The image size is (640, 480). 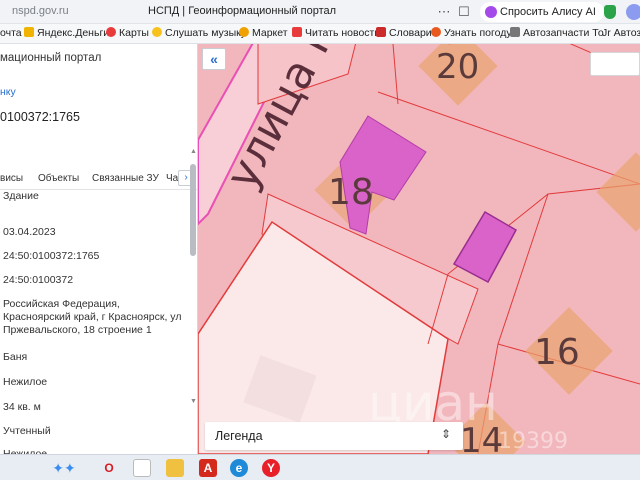 What do you see at coordinates (21, 196) in the screenshot?
I see `object-type: Здание` at bounding box center [21, 196].